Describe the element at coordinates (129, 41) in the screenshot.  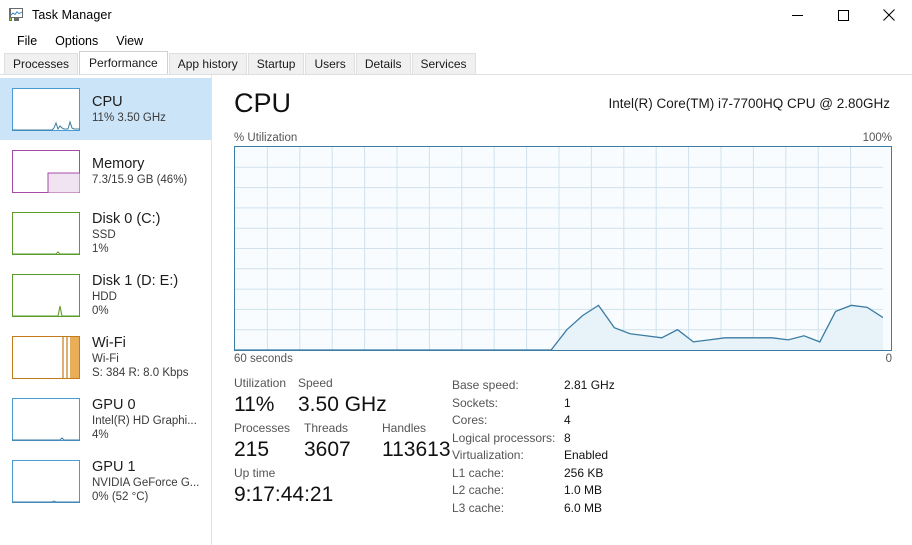
I see `menu-item-view: View` at that location.